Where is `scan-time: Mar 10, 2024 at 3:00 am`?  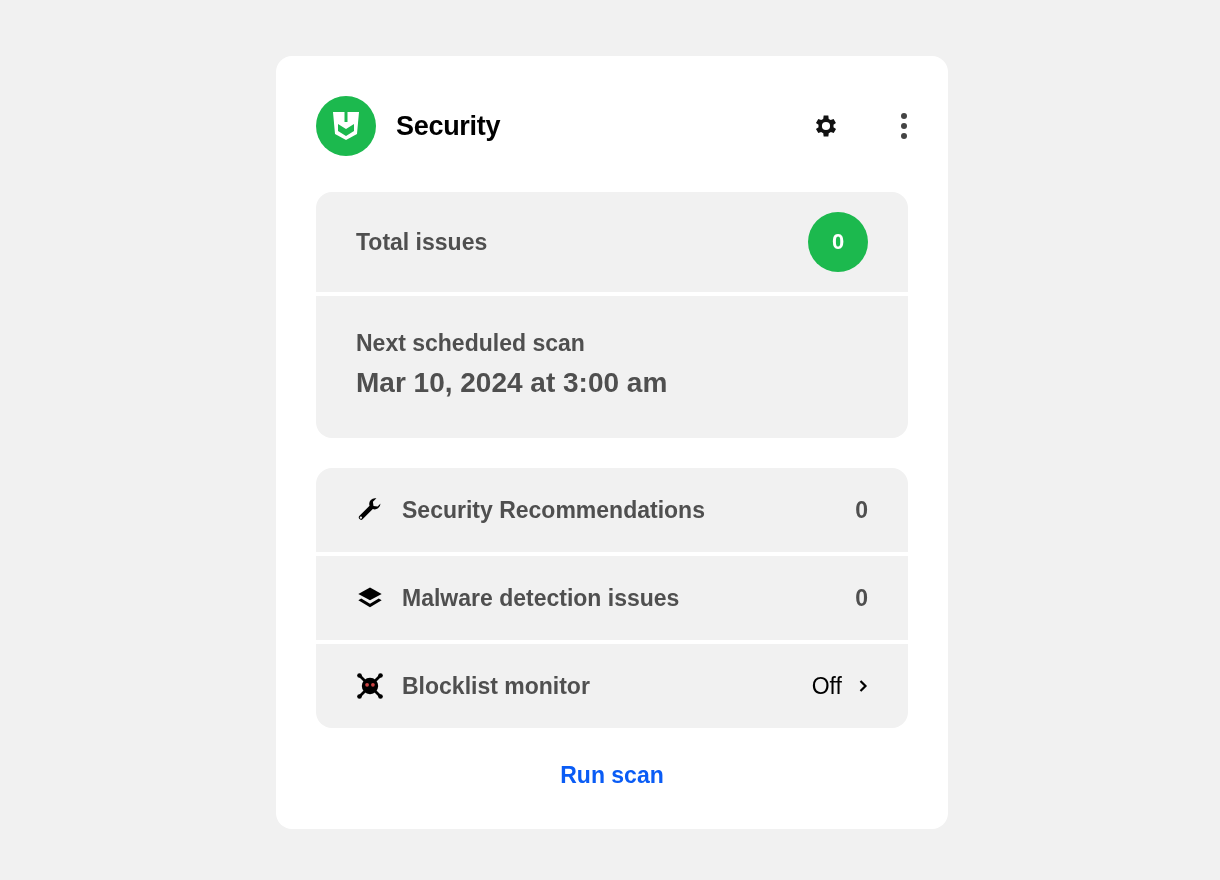
scan-time: Mar 10, 2024 at 3:00 am is located at coordinates (512, 383).